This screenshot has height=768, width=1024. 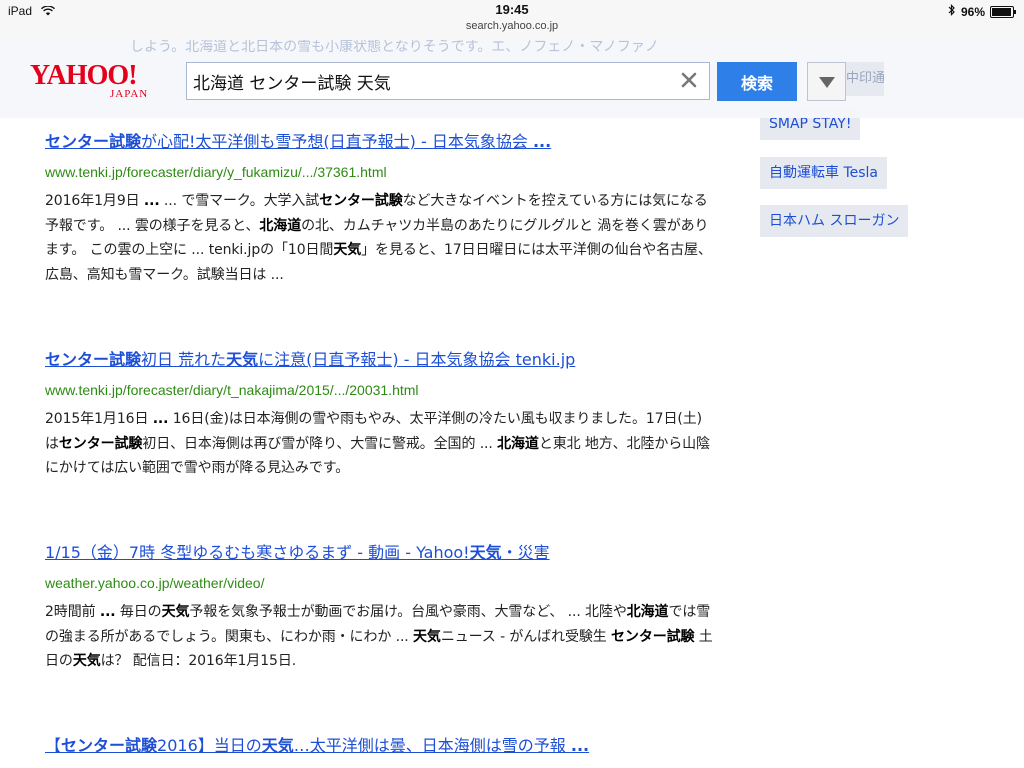 What do you see at coordinates (865, 79) in the screenshot?
I see `related-tag-partial: 中印通` at bounding box center [865, 79].